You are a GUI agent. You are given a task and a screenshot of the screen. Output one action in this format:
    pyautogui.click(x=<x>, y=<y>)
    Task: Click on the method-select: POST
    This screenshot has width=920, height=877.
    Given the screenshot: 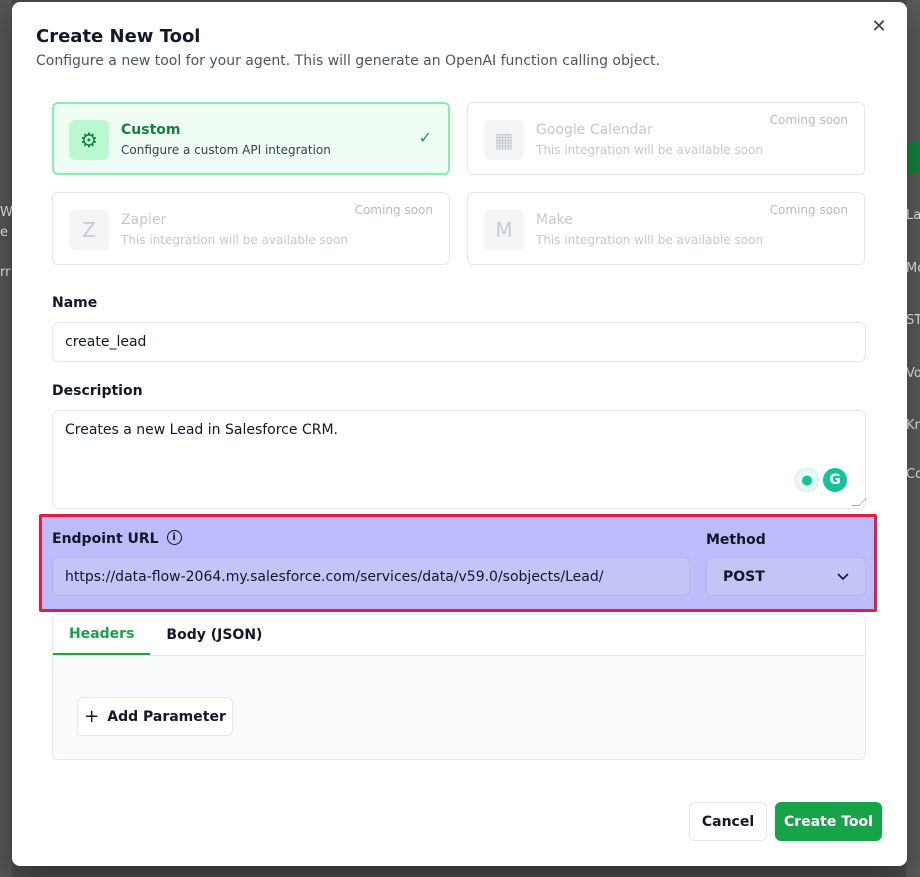 What is the action you would take?
    pyautogui.click(x=786, y=576)
    